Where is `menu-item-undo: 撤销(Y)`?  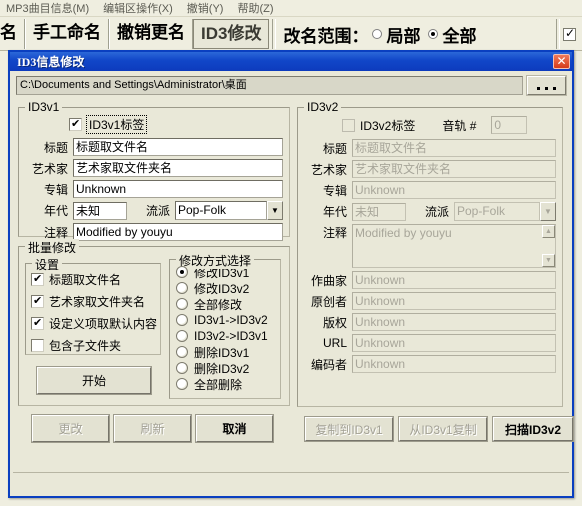
menu-item-undo: 撤销(Y) is located at coordinates (205, 8).